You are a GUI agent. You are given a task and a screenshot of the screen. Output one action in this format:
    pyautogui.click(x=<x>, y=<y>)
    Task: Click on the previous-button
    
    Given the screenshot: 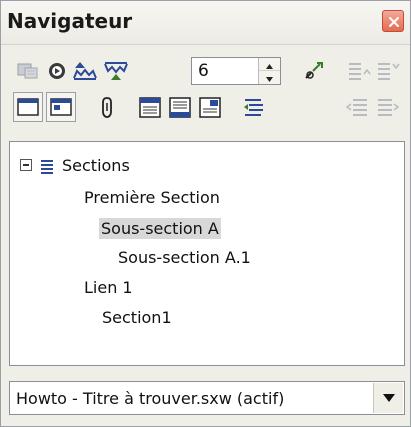 What is the action you would take?
    pyautogui.click(x=84, y=71)
    